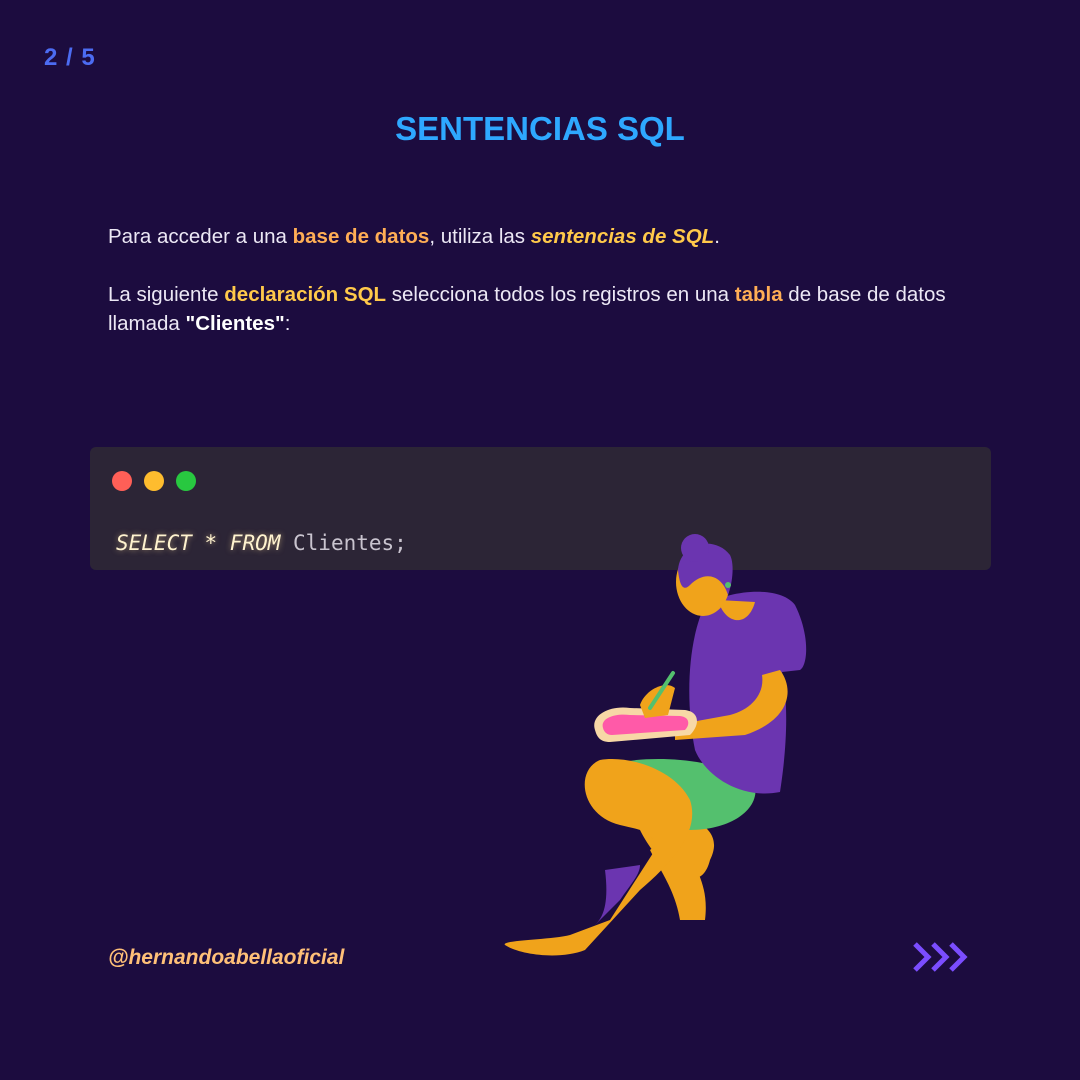  I want to click on page-counter: 2 / 5, so click(70, 57).